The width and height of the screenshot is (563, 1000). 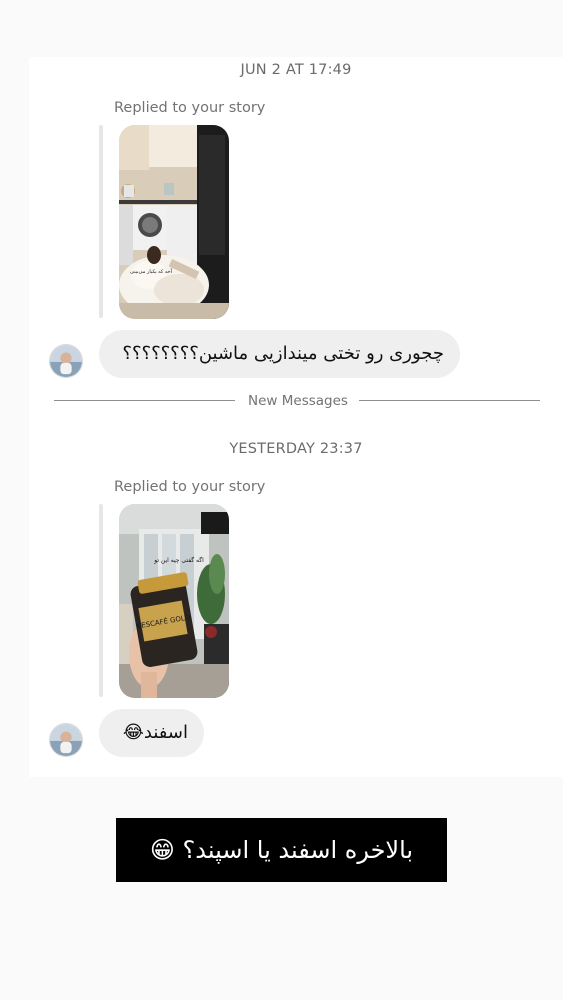 I want to click on message-bubble-first: چجوری رو تختی میندازیی ماشین؟؟؟؟؟؟؟؟, so click(x=279, y=354).